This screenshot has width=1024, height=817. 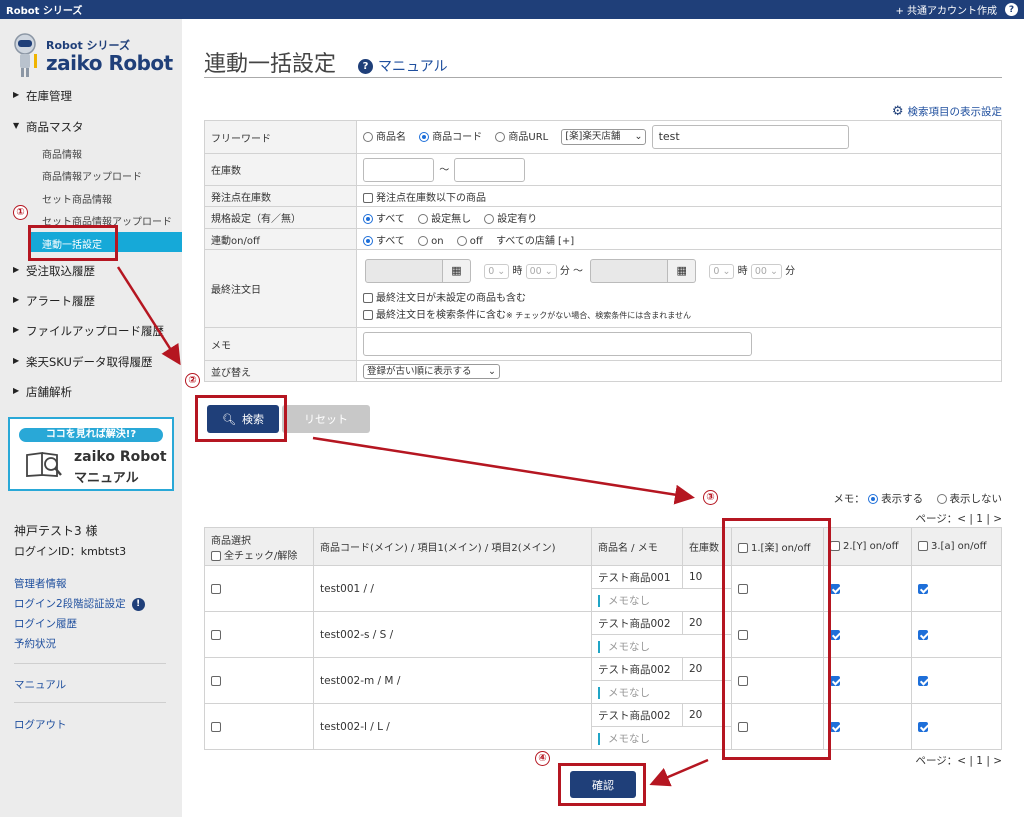 I want to click on radio-link-all: すべて, so click(x=384, y=241).